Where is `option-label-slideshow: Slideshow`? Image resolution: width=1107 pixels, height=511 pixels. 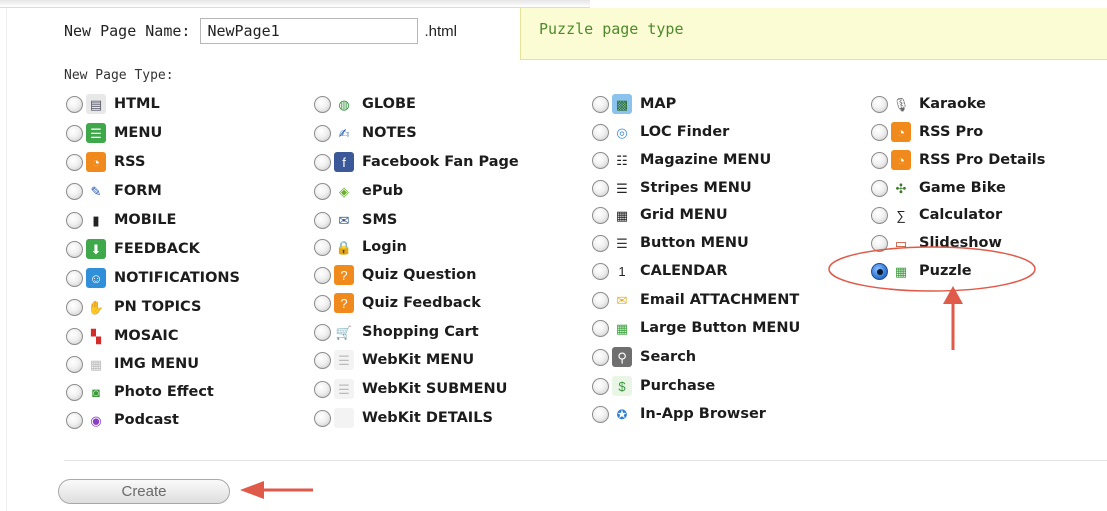
option-label-slideshow: Slideshow is located at coordinates (960, 243).